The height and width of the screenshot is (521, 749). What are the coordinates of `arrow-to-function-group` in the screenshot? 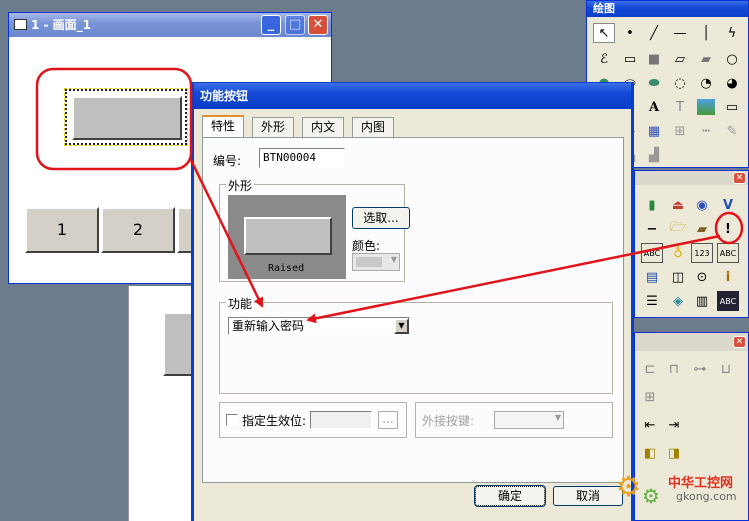 It's located at (226, 232).